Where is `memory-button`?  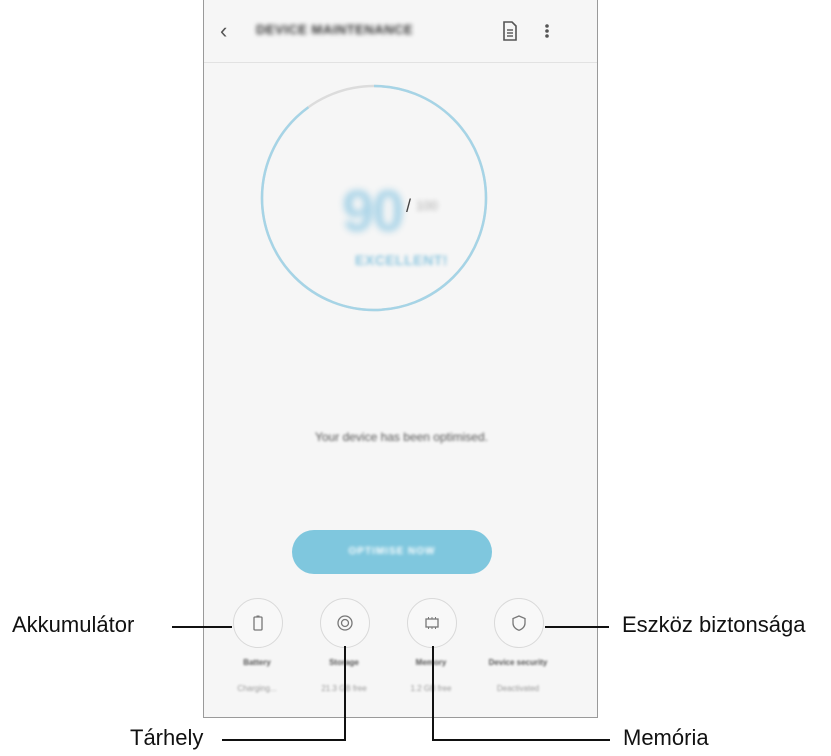
memory-button is located at coordinates (432, 623).